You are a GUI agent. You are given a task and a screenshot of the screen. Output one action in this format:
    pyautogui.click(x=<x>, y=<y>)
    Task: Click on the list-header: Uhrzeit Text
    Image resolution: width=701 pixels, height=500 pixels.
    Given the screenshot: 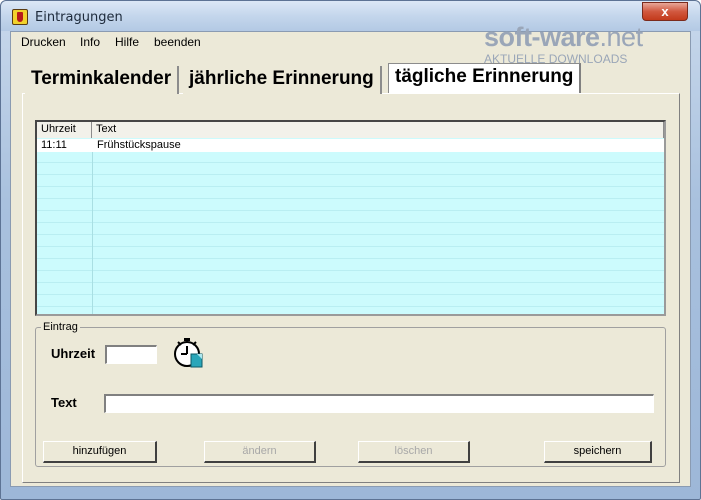 What is the action you would take?
    pyautogui.click(x=350, y=130)
    